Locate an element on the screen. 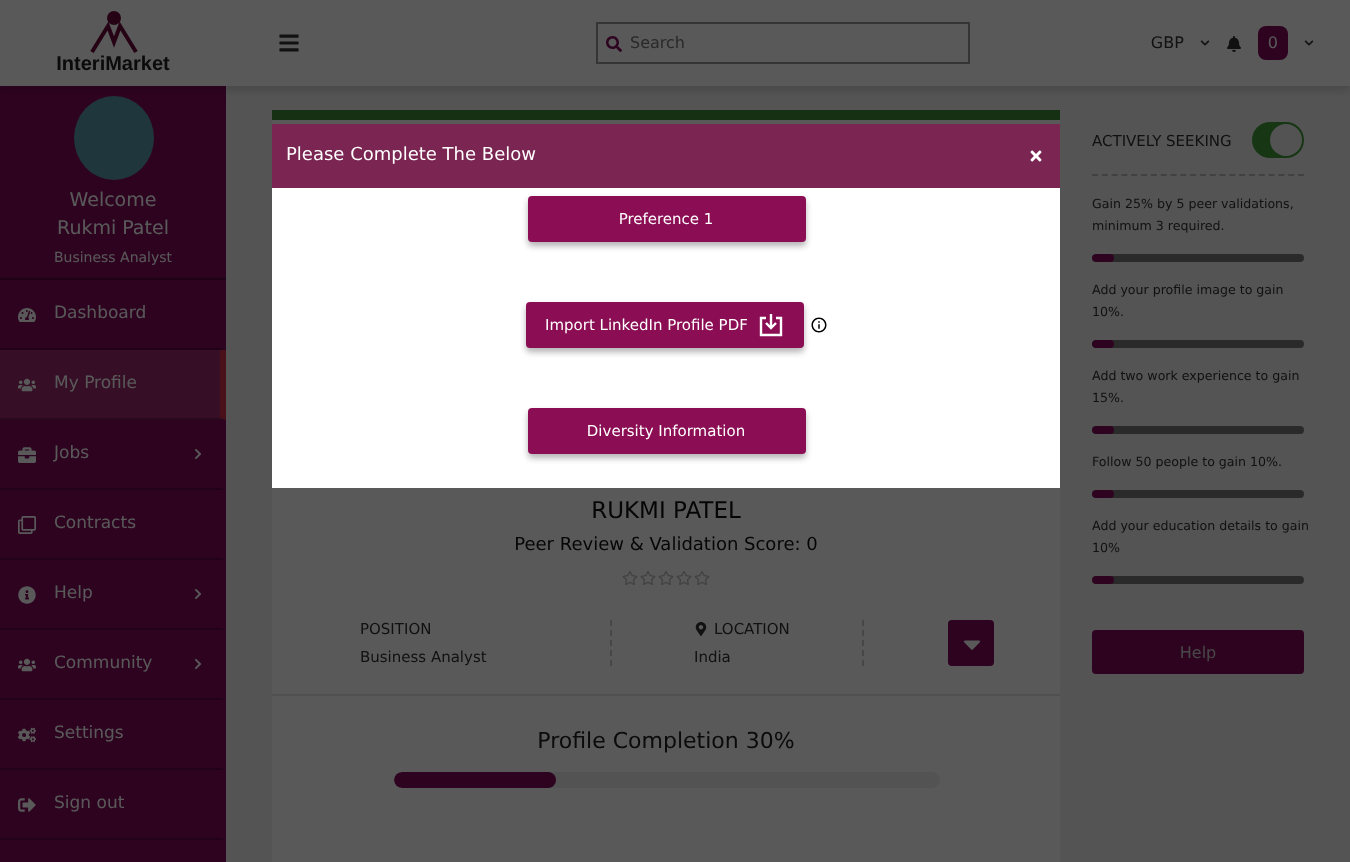 This screenshot has width=1350, height=862. toggle-switch is located at coordinates (1278, 140).